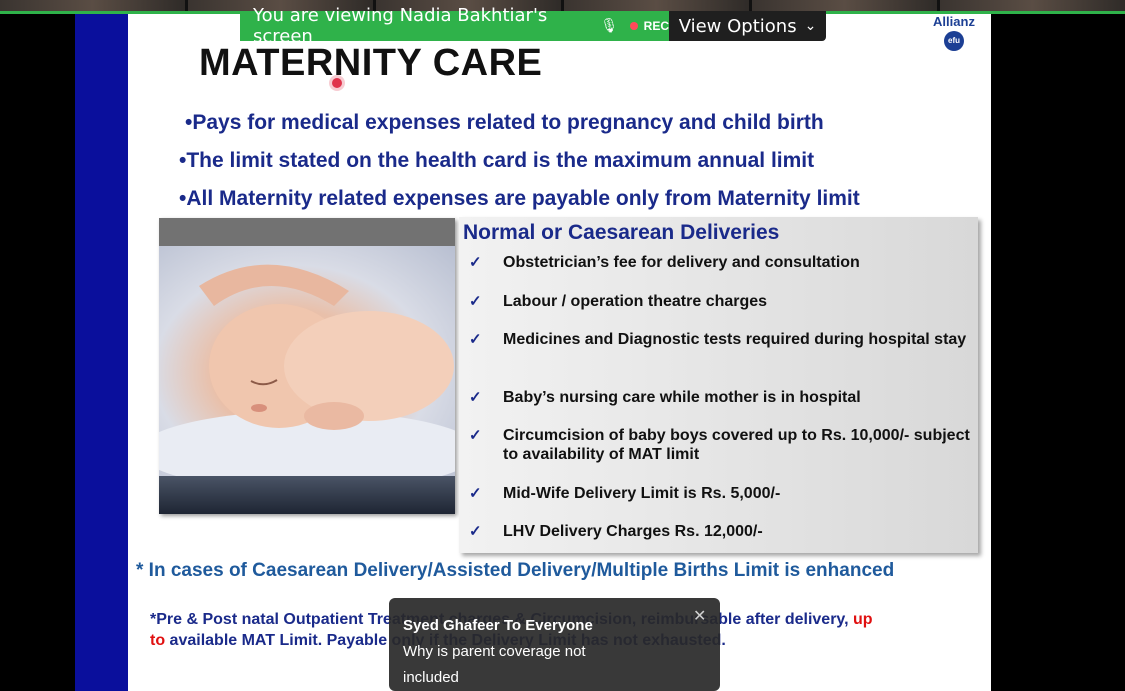 The height and width of the screenshot is (691, 1125). What do you see at coordinates (101, 352) in the screenshot?
I see `slide-side-bar` at bounding box center [101, 352].